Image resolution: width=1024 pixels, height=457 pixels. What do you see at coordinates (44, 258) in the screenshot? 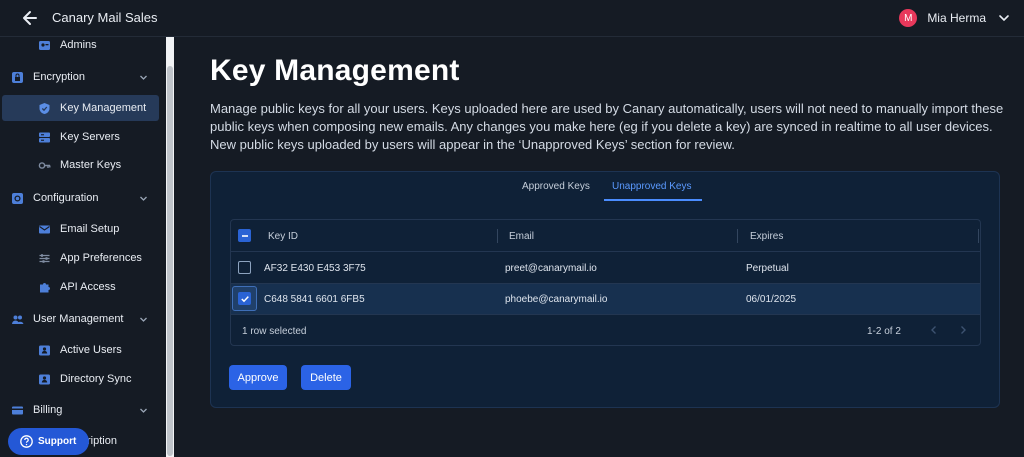
I see `sliders-icon` at bounding box center [44, 258].